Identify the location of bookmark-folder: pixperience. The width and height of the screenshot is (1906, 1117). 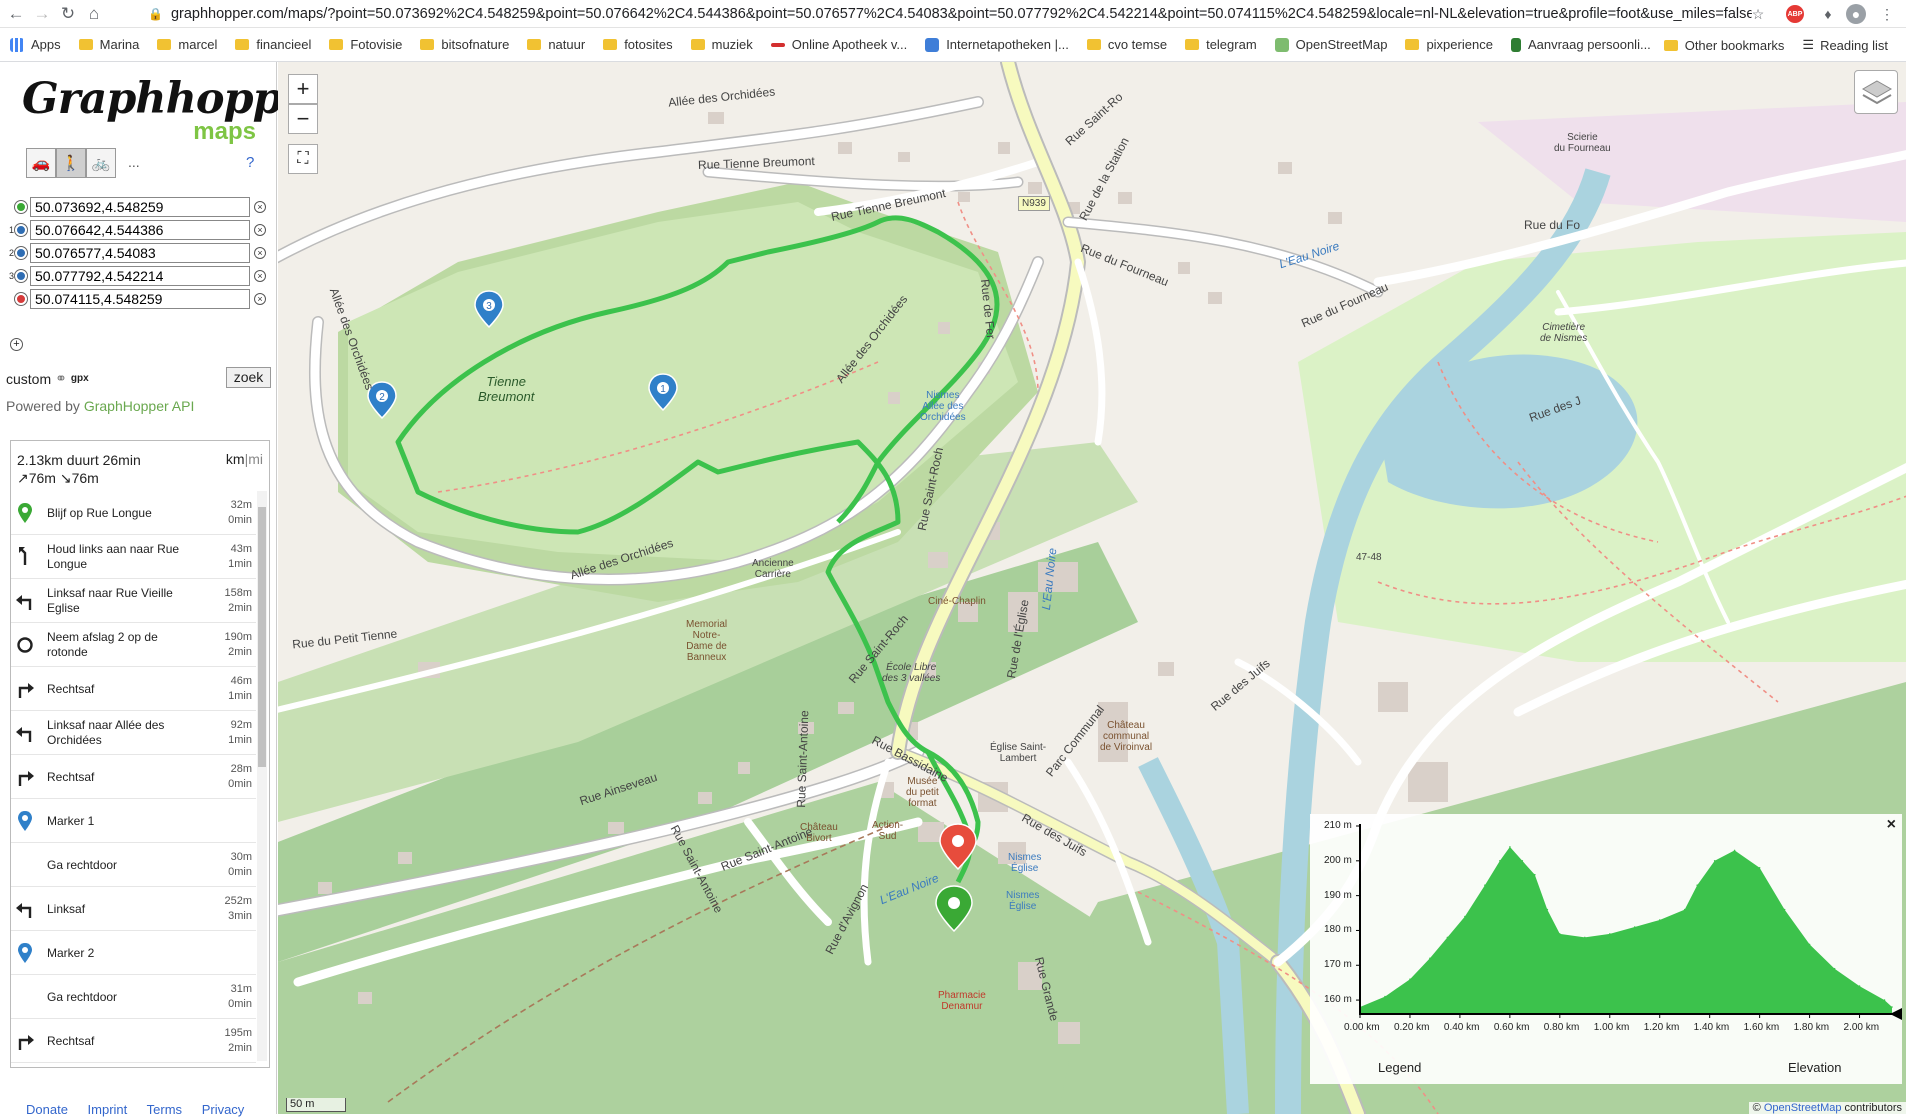
(1449, 44).